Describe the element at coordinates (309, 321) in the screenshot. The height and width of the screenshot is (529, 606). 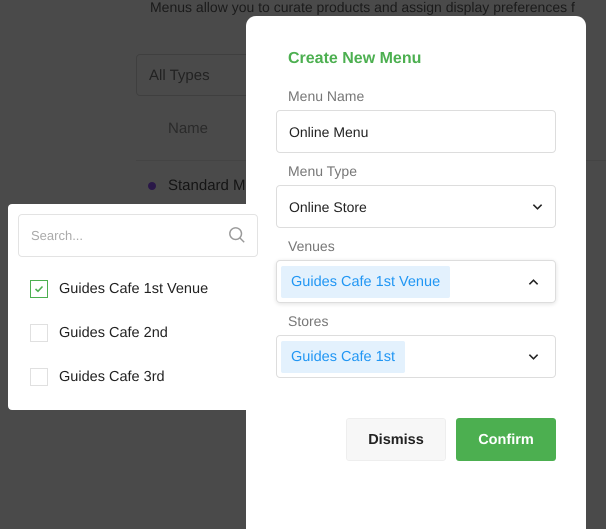
I see `field-label: Stores` at that location.